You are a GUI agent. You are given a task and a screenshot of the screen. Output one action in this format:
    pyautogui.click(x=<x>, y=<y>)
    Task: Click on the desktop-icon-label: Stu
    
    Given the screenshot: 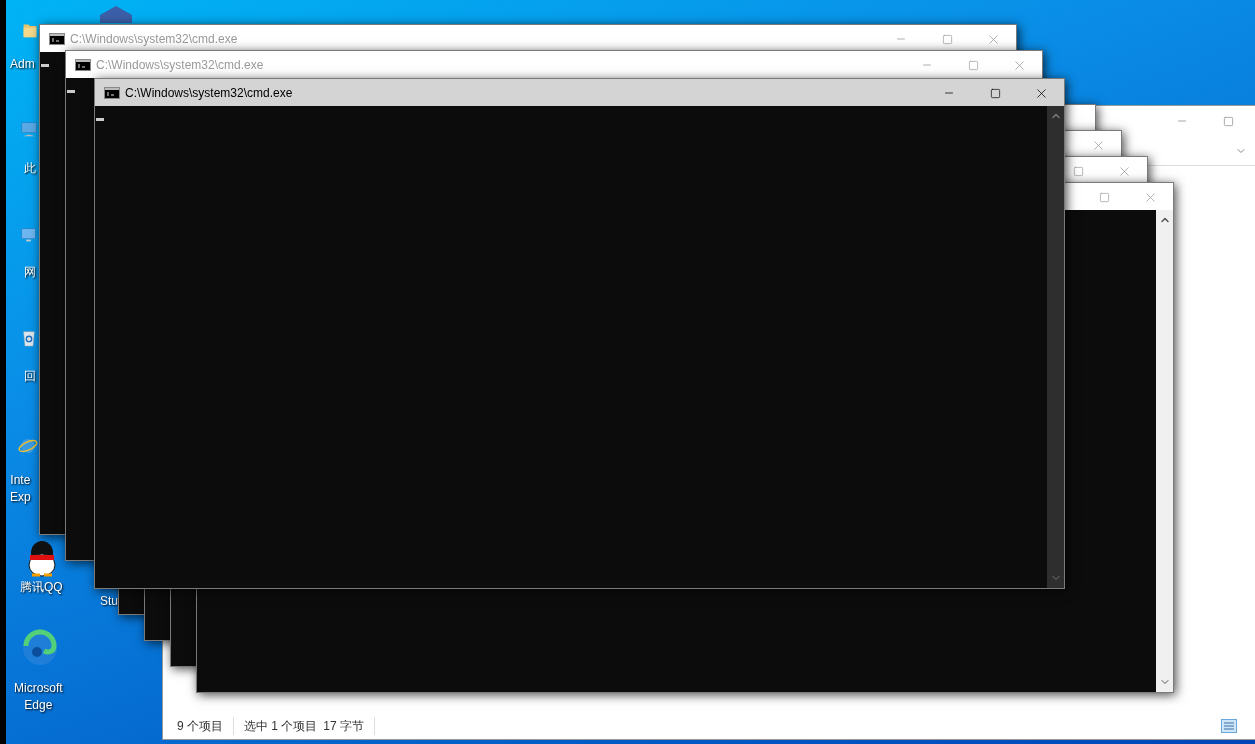 What is the action you would take?
    pyautogui.click(x=109, y=601)
    